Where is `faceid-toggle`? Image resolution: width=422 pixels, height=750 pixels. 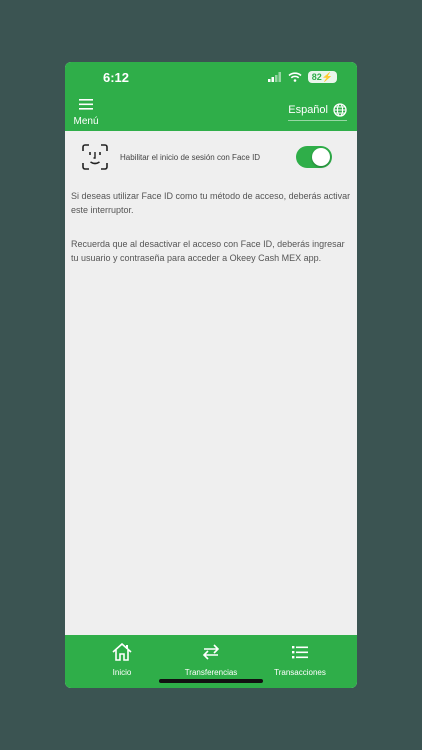 faceid-toggle is located at coordinates (314, 157).